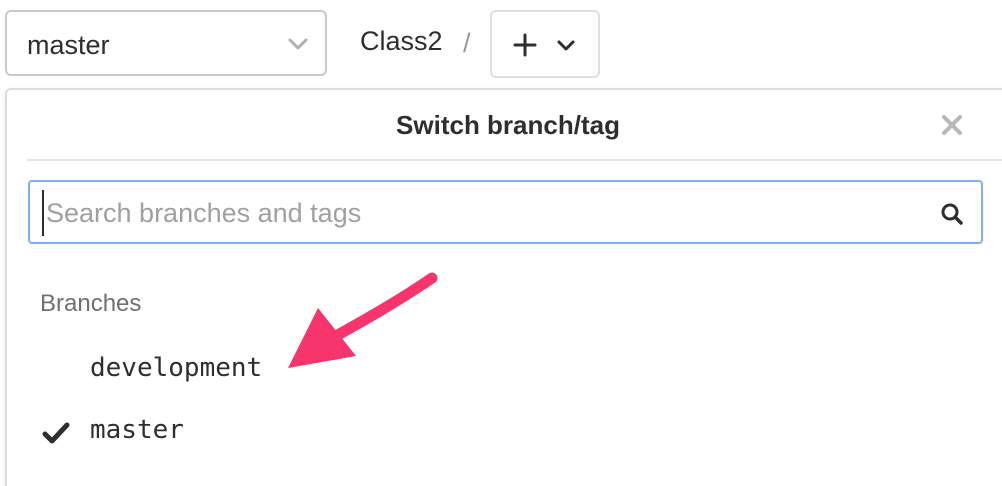  I want to click on branch-item-label: development, so click(176, 368).